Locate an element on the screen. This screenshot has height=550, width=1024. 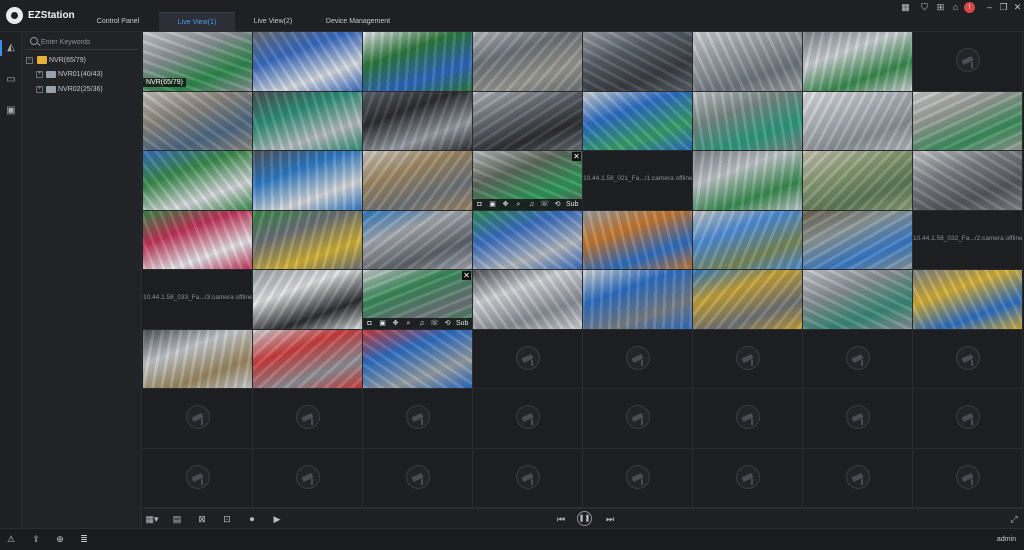
playback-icon: ▣ is located at coordinates (11, 111).